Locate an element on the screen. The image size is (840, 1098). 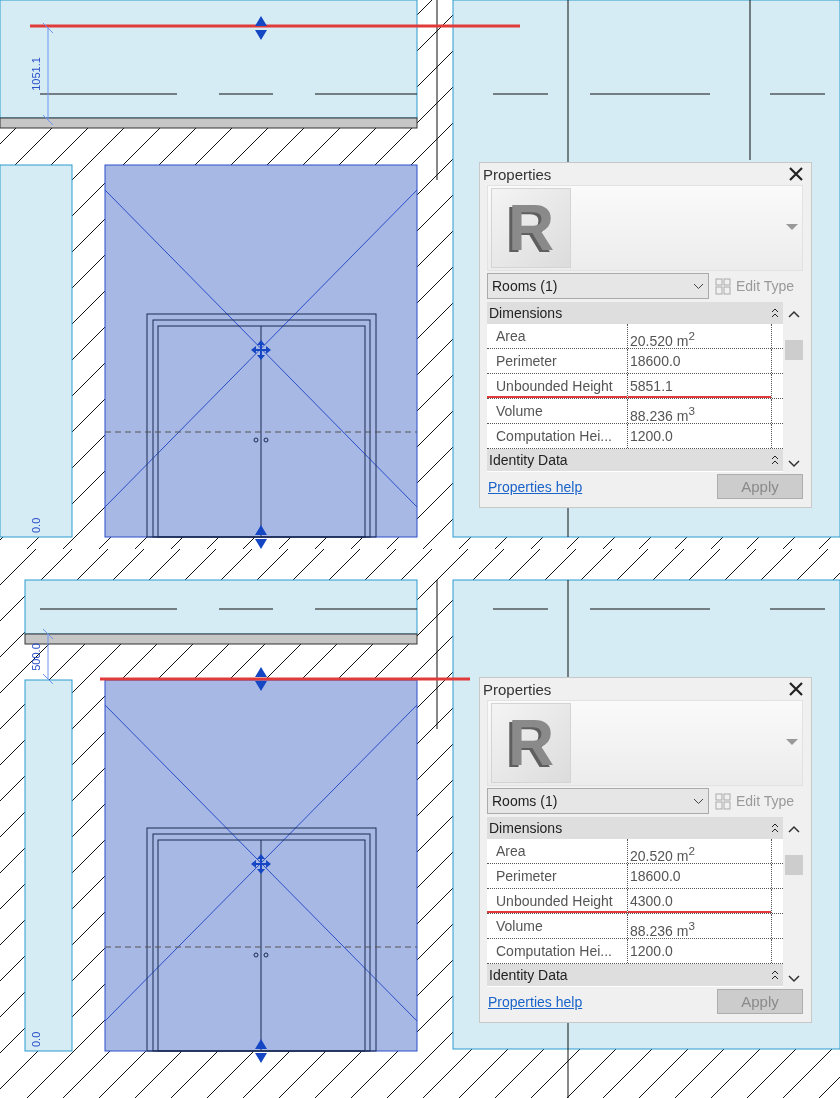
dimension-line is located at coordinates (48, 656).